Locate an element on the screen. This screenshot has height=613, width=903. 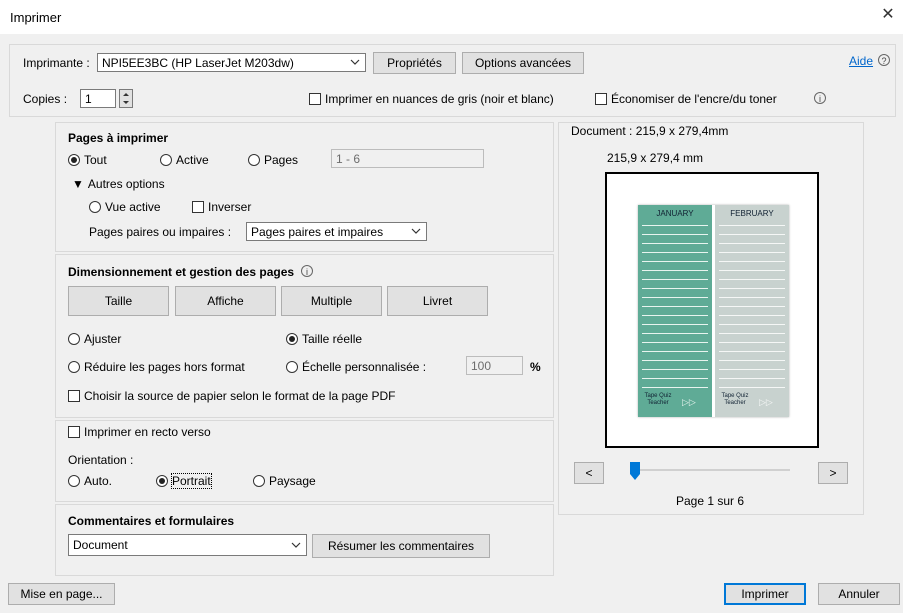
copies-field: 1 is located at coordinates (98, 98).